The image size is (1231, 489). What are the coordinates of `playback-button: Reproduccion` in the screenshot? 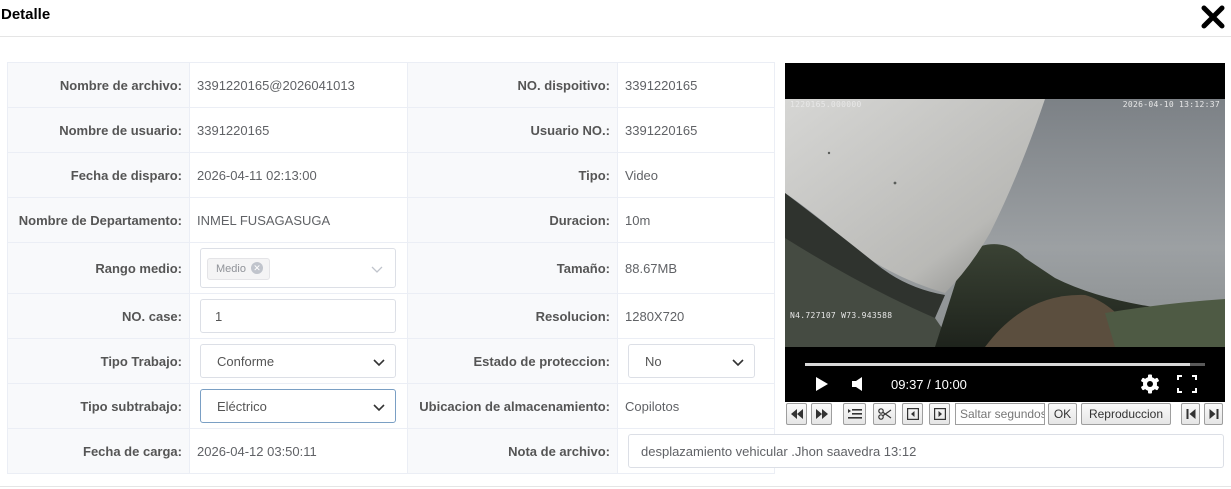 It's located at (1126, 414).